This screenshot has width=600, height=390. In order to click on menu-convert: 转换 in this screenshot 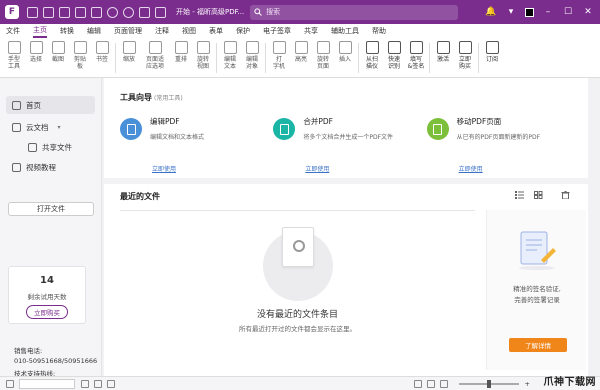, I will do `click(67, 31)`.